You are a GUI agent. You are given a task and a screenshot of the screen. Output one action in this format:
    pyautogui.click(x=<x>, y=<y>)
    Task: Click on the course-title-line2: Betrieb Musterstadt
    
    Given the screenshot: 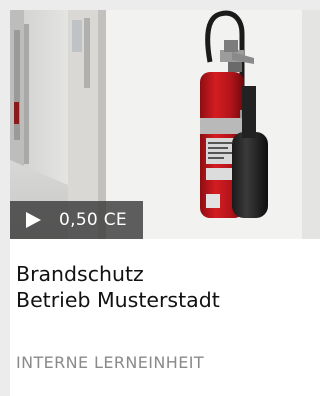 What is the action you would take?
    pyautogui.click(x=118, y=300)
    